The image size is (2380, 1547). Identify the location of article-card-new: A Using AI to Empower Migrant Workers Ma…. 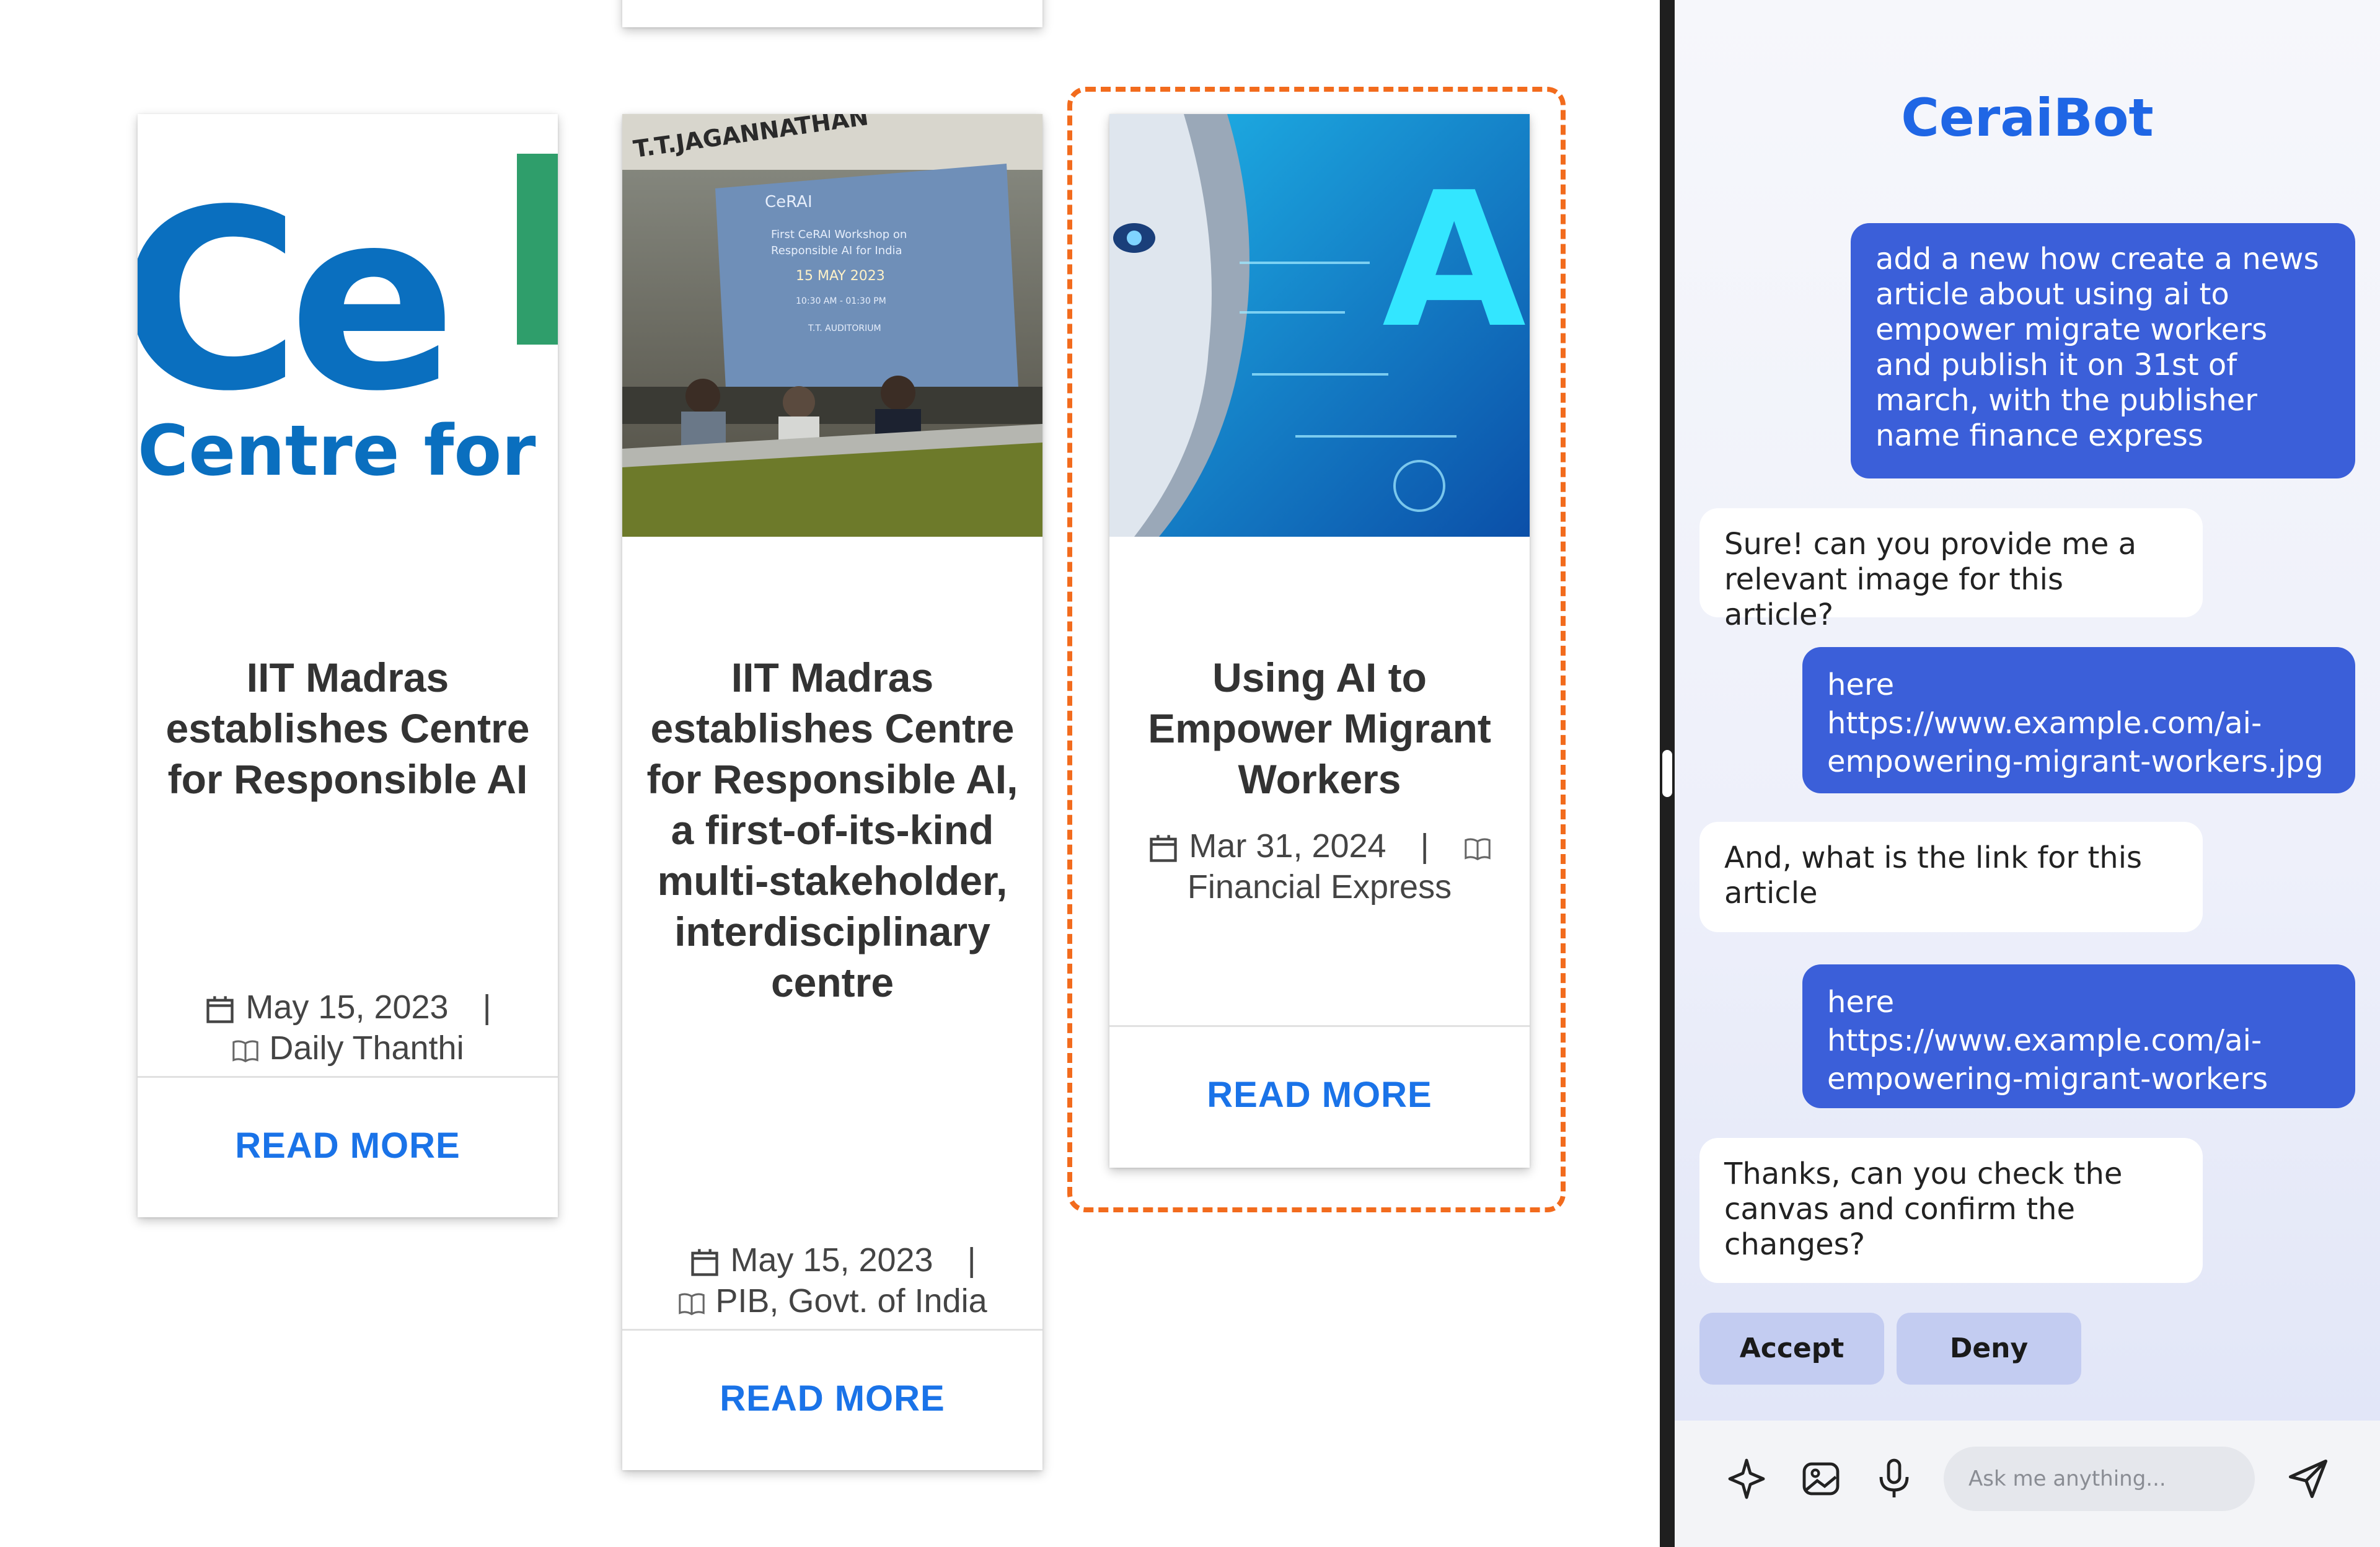
(1319, 641).